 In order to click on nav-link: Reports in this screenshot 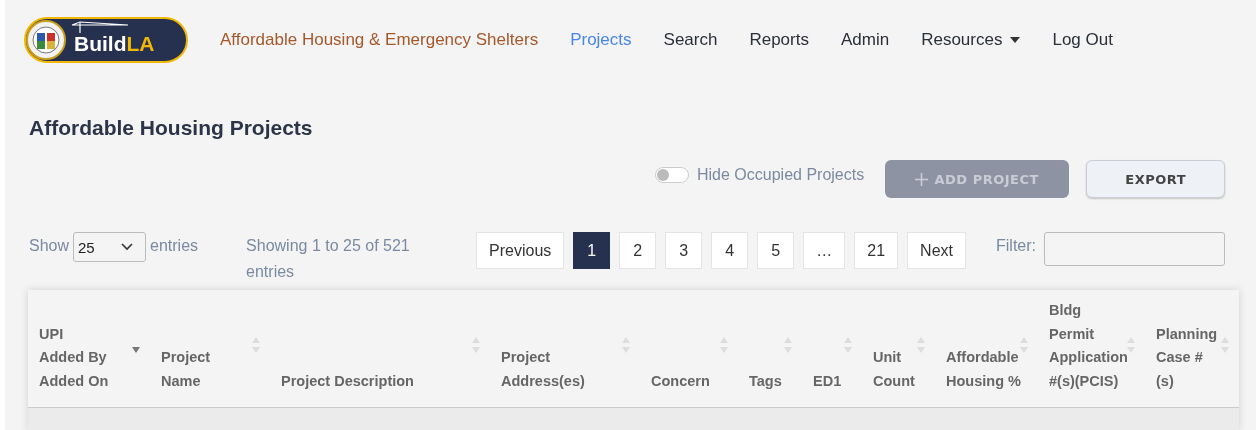, I will do `click(779, 40)`.